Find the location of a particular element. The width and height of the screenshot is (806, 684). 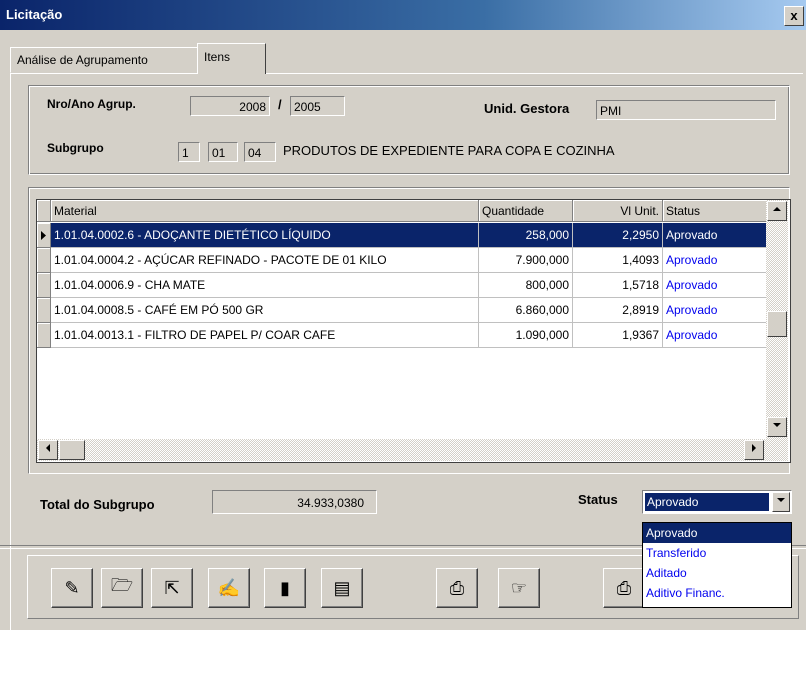

cell-quantidade: 258,000 is located at coordinates (526, 235).